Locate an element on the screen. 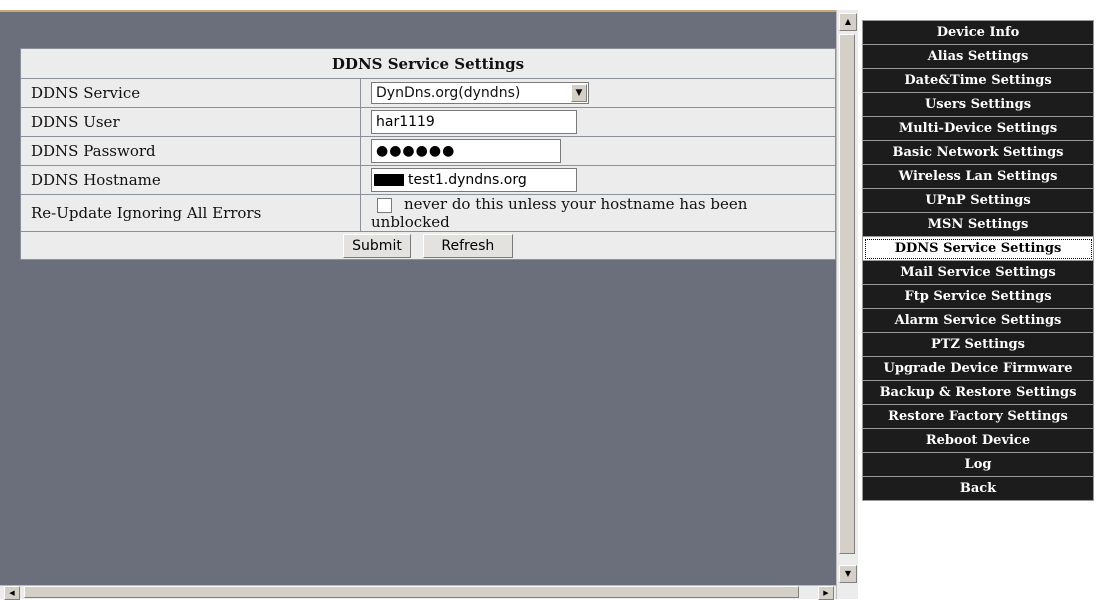  nav-row: Date&Time Settings is located at coordinates (978, 80).